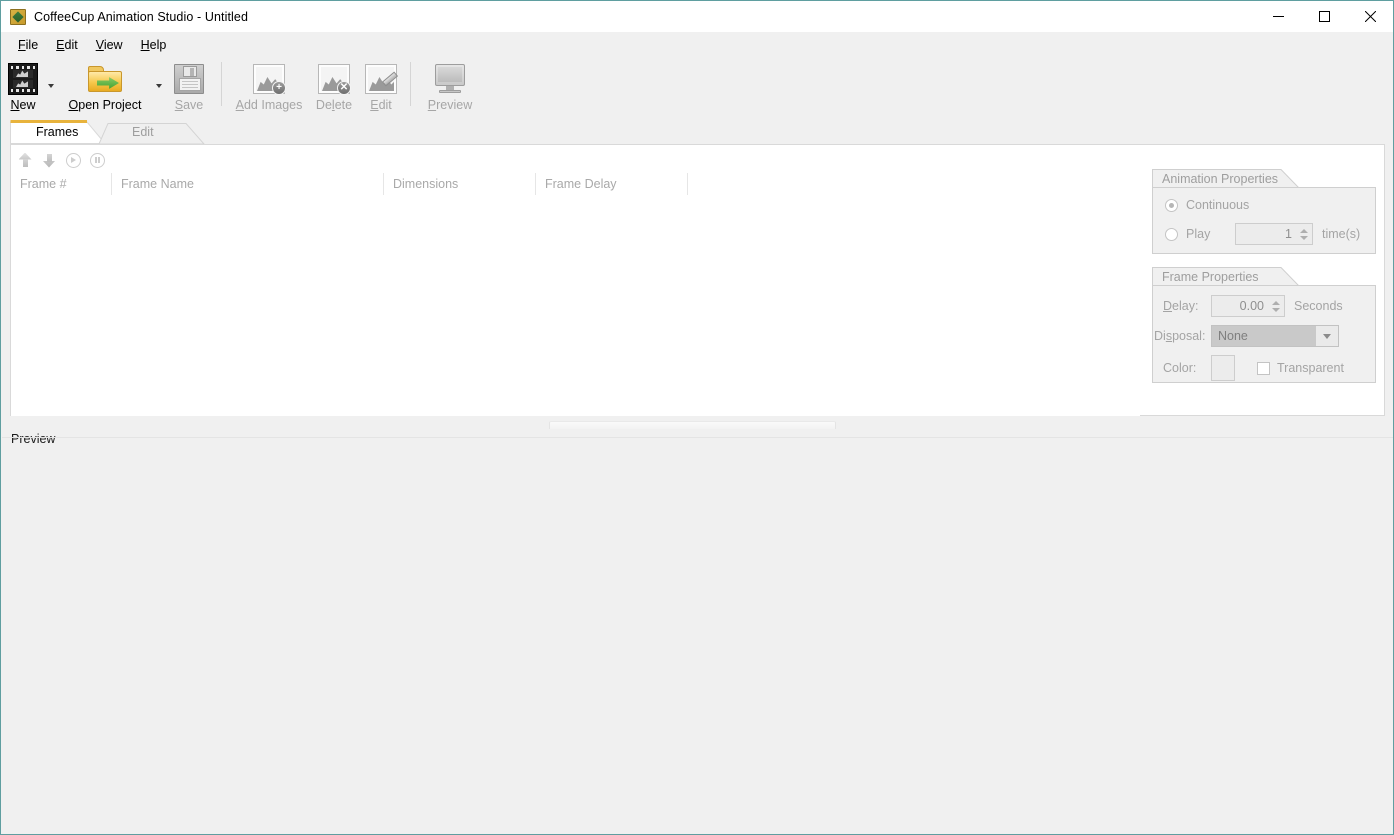 The width and height of the screenshot is (1394, 835). What do you see at coordinates (1210, 276) in the screenshot?
I see `frame-properties-title: Frame Properties` at bounding box center [1210, 276].